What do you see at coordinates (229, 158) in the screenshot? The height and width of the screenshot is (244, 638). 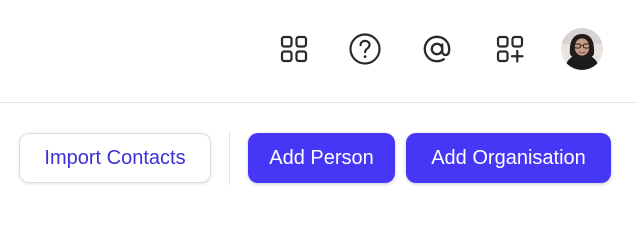 I see `action-divider` at bounding box center [229, 158].